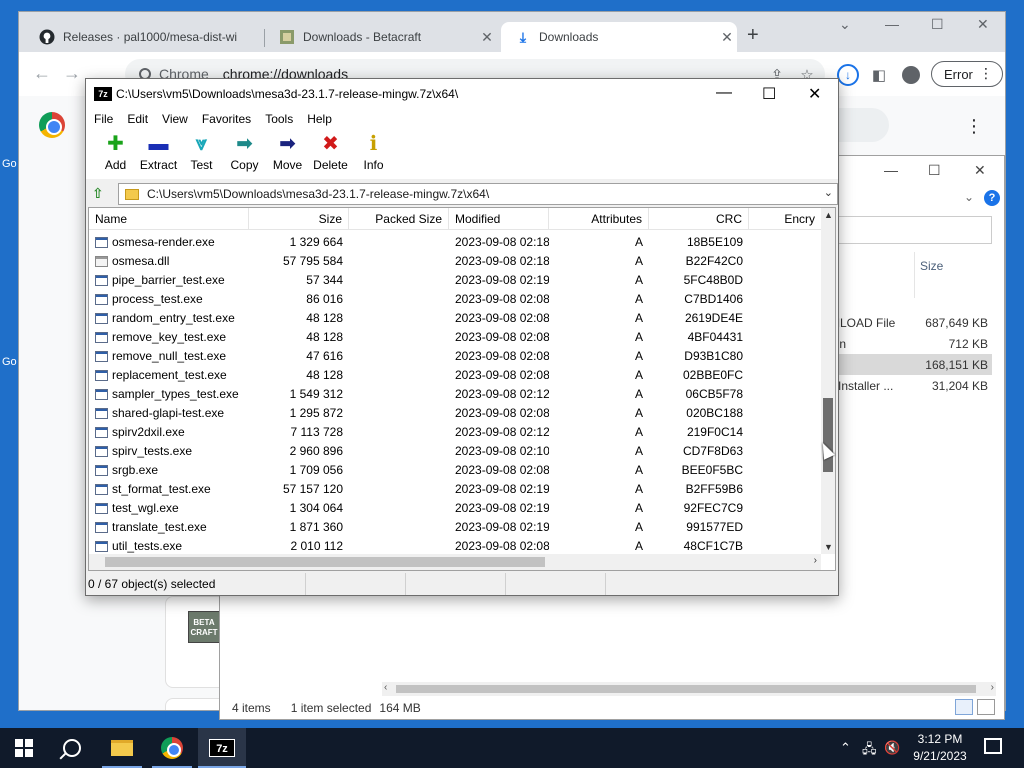 Image resolution: width=1024 pixels, height=768 pixels. Describe the element at coordinates (299, 219) in the screenshot. I see `column-header-size: Size` at that location.